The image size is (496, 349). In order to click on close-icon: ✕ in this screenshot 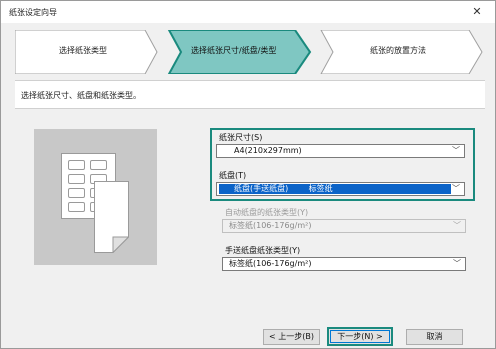, I will do `click(477, 12)`.